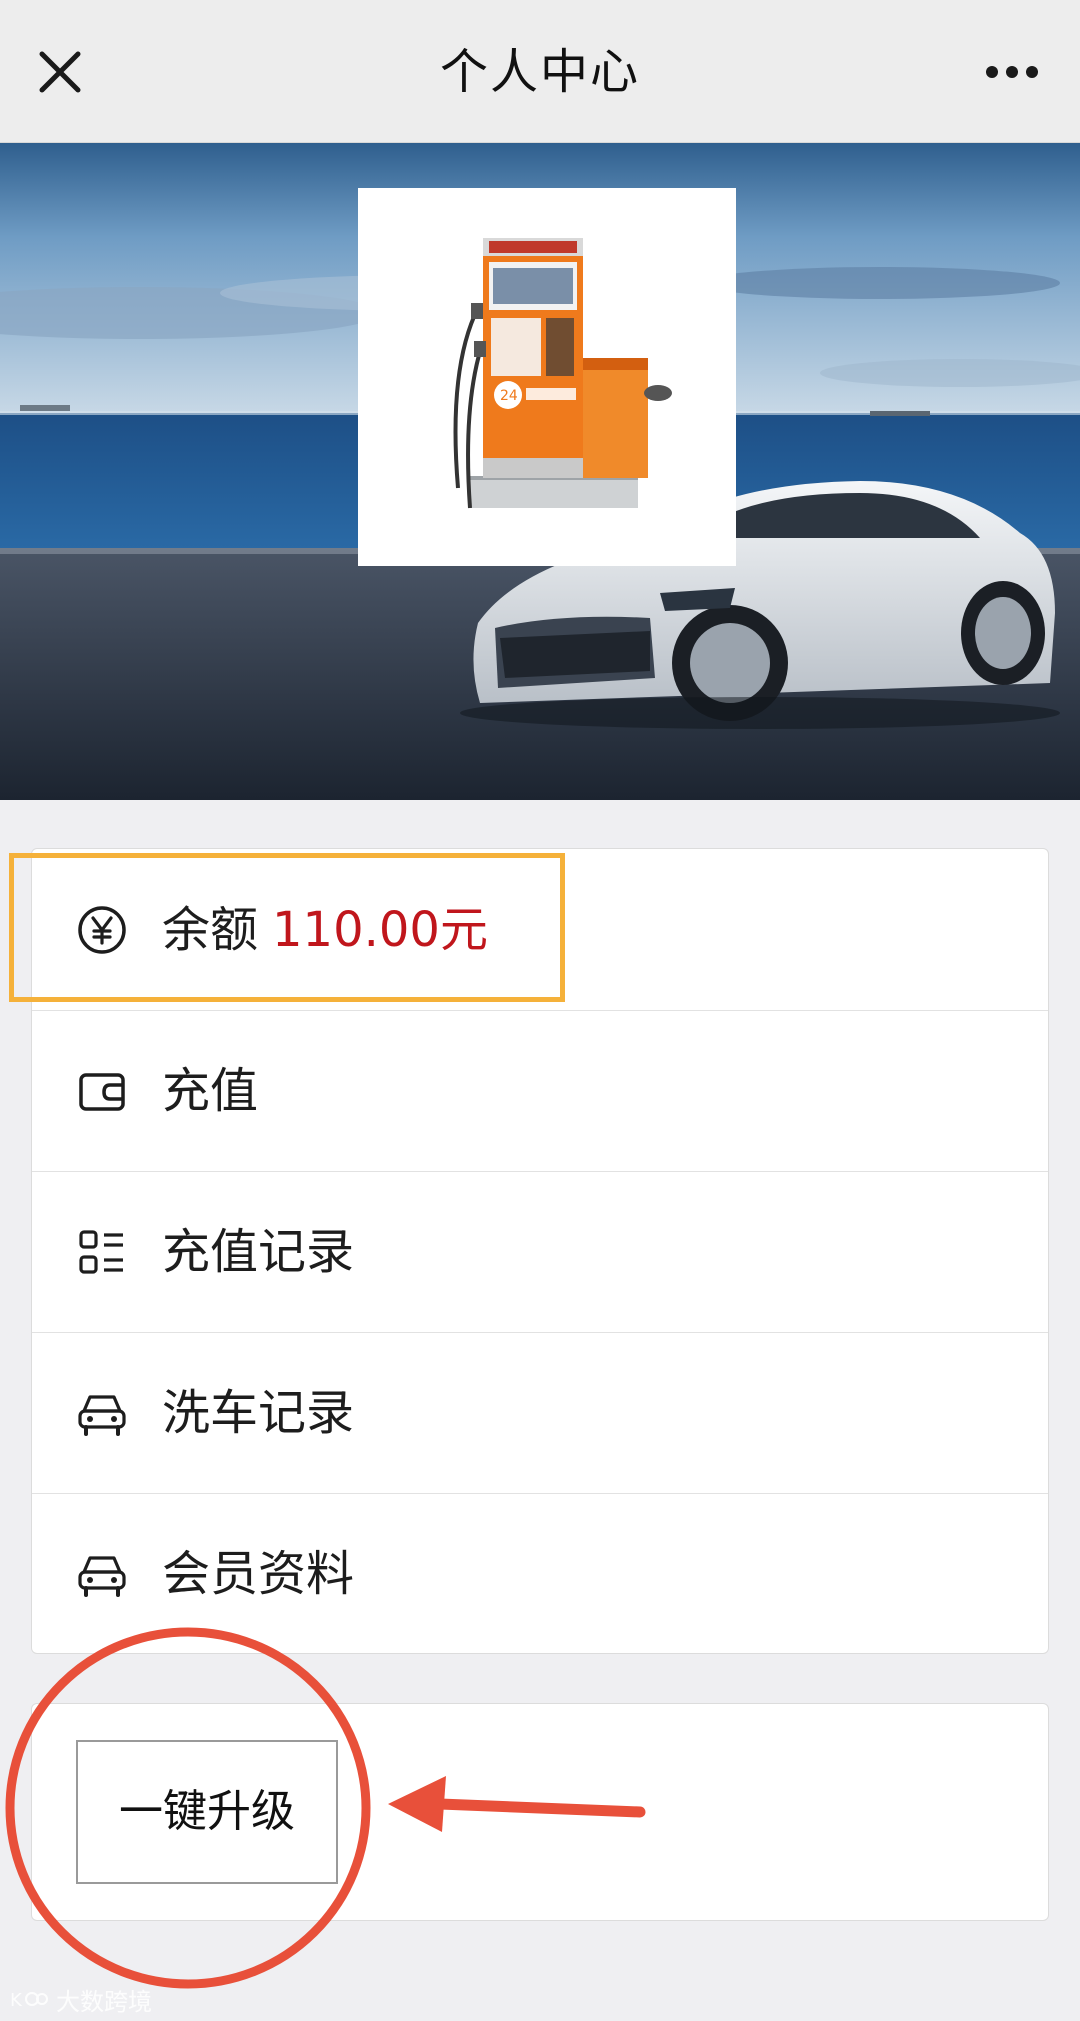 This screenshot has width=1080, height=2021. I want to click on menu-item-member-profile: 会员资料, so click(540, 1573).